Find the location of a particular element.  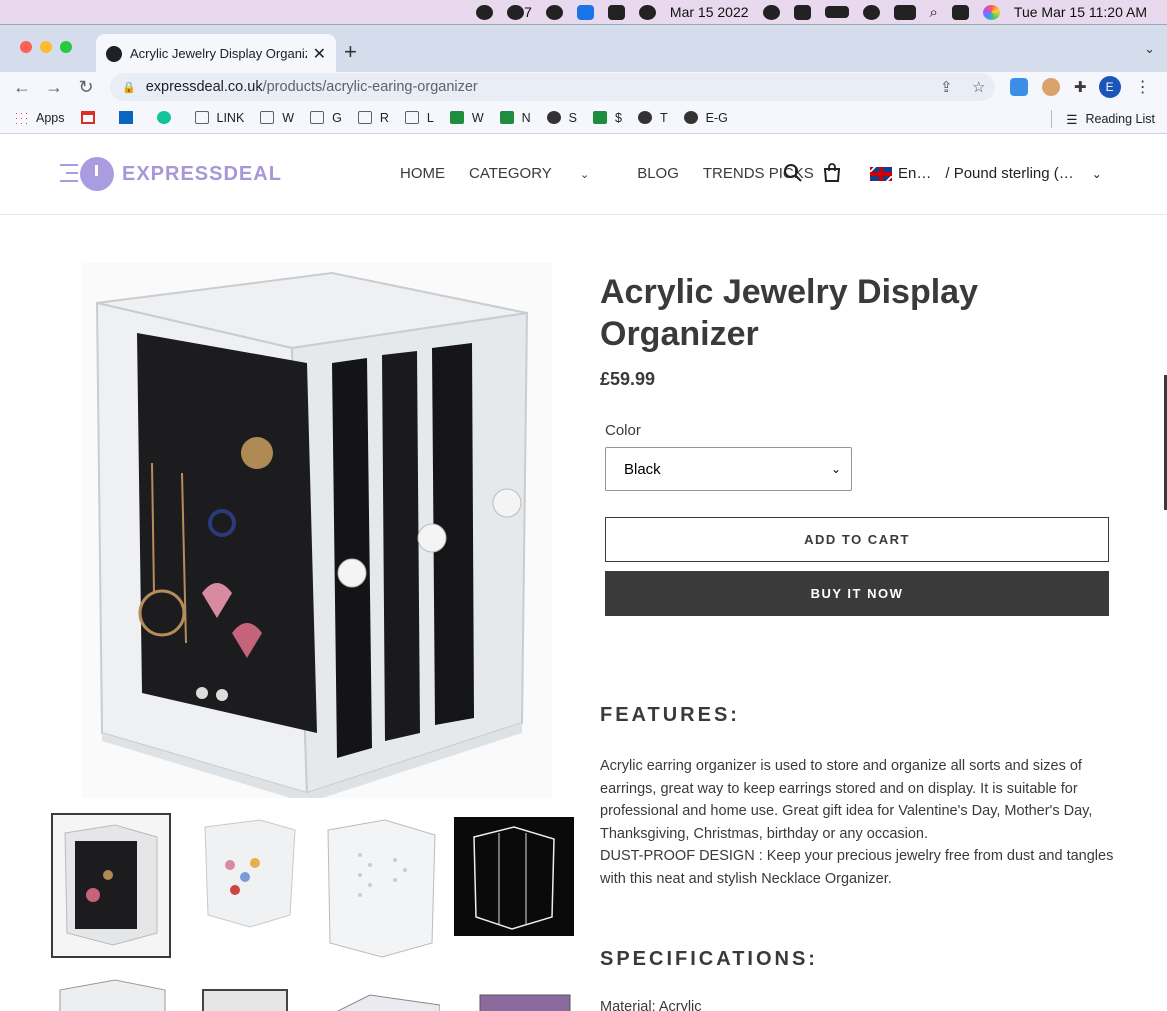

memory-icon is located at coordinates (904, 12).